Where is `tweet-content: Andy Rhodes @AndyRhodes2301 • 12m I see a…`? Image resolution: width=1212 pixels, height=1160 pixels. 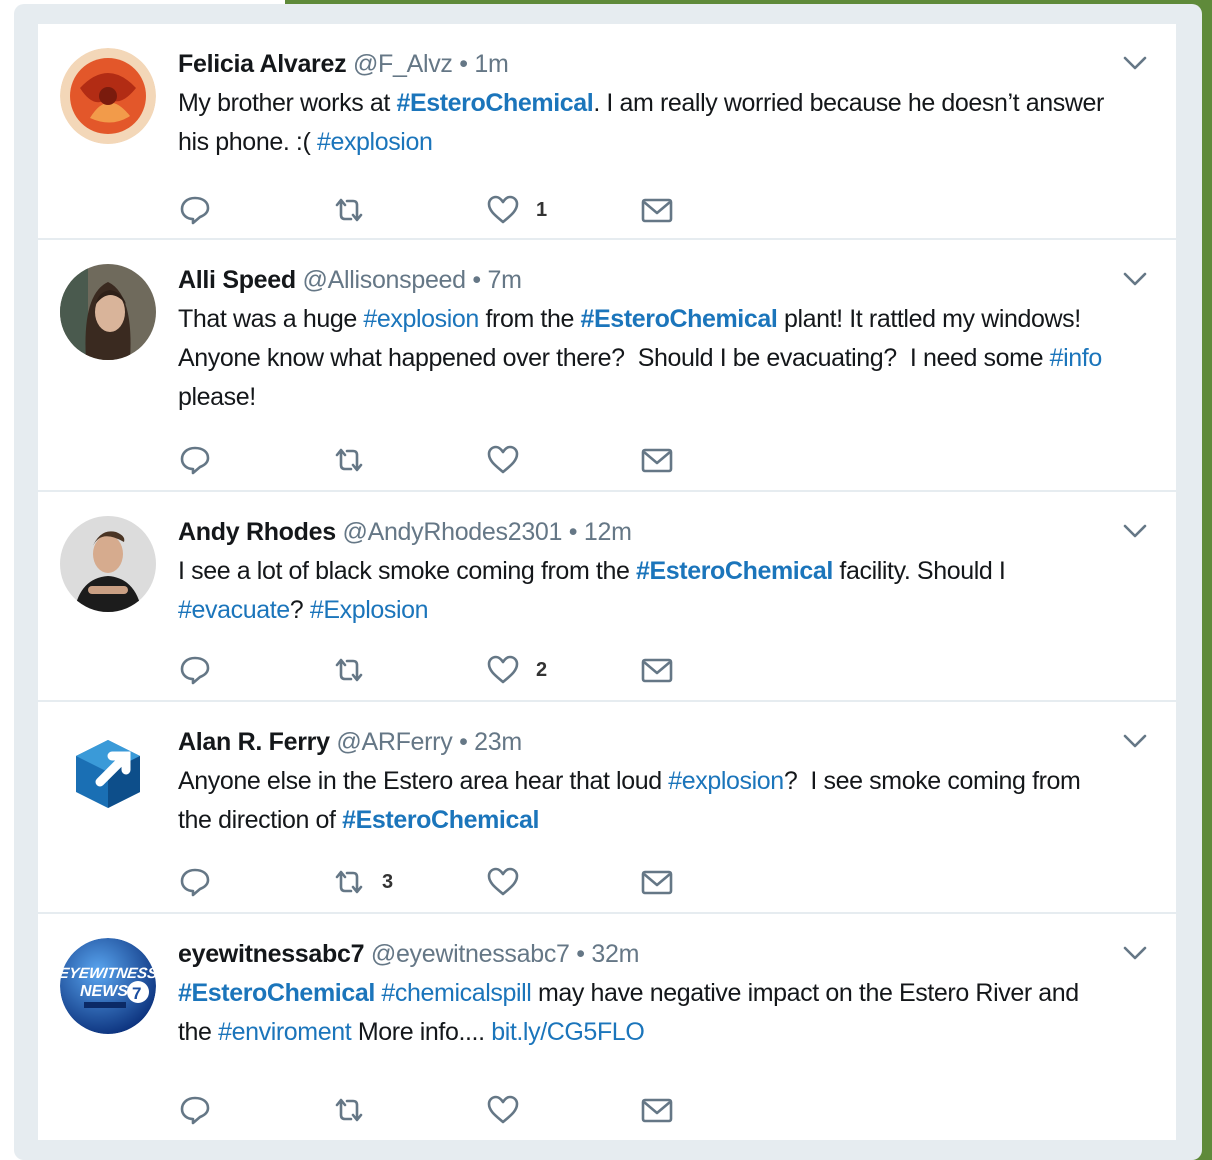 tweet-content: Andy Rhodes @AndyRhodes2301 • 12m I see a… is located at coordinates (643, 573).